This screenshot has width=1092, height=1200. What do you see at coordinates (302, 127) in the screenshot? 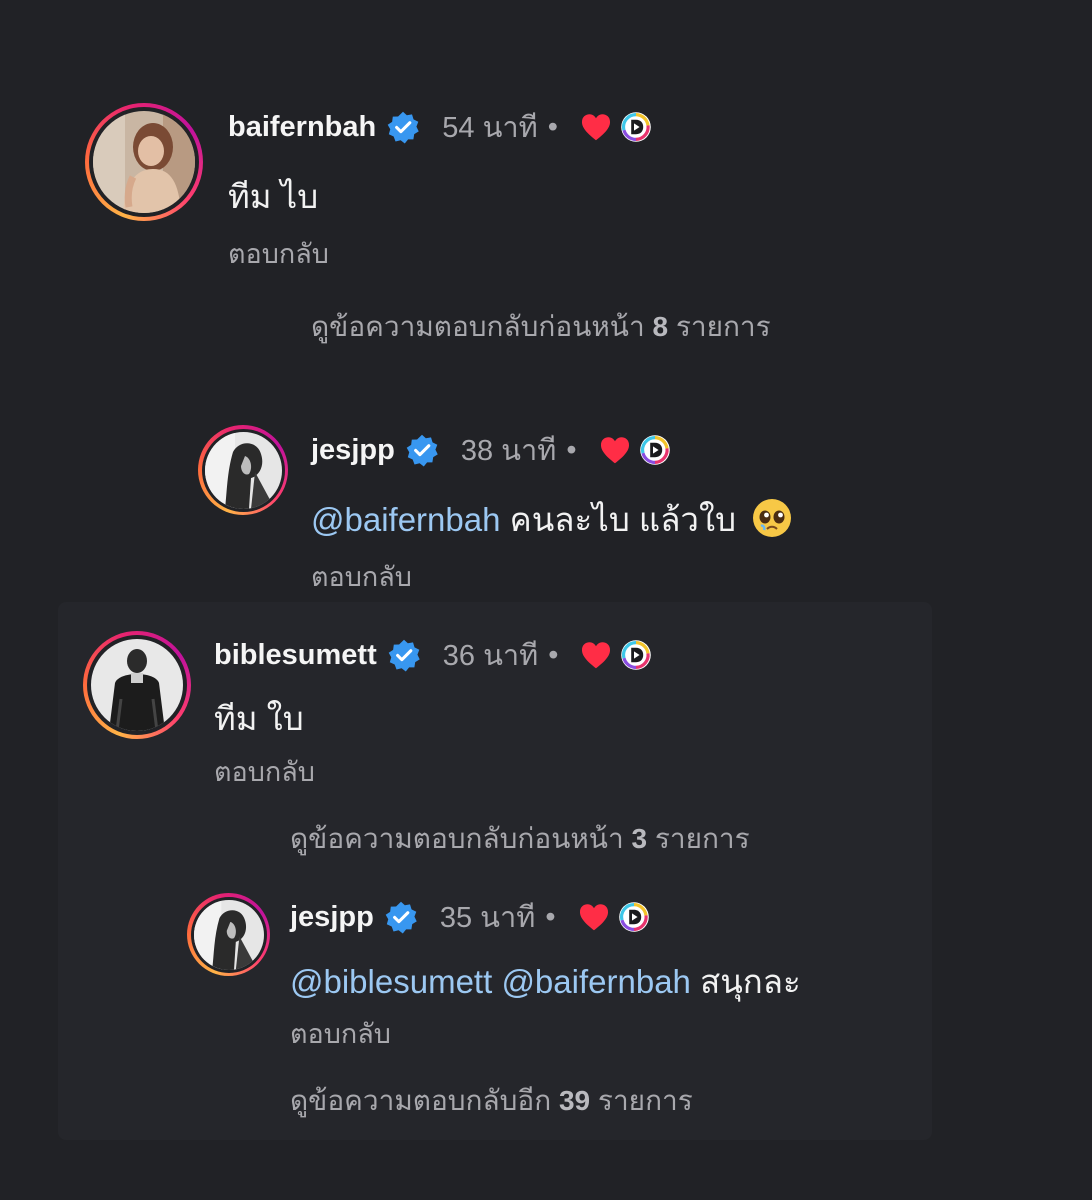
I see `username: baifernbah` at bounding box center [302, 127].